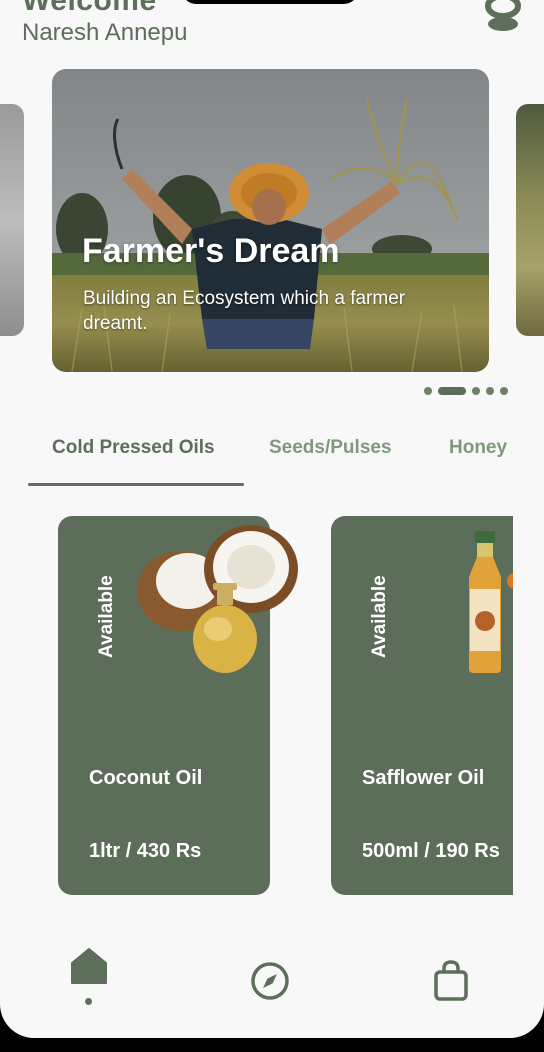 The image size is (544, 1052). Describe the element at coordinates (270, 981) in the screenshot. I see `compass-icon` at that location.